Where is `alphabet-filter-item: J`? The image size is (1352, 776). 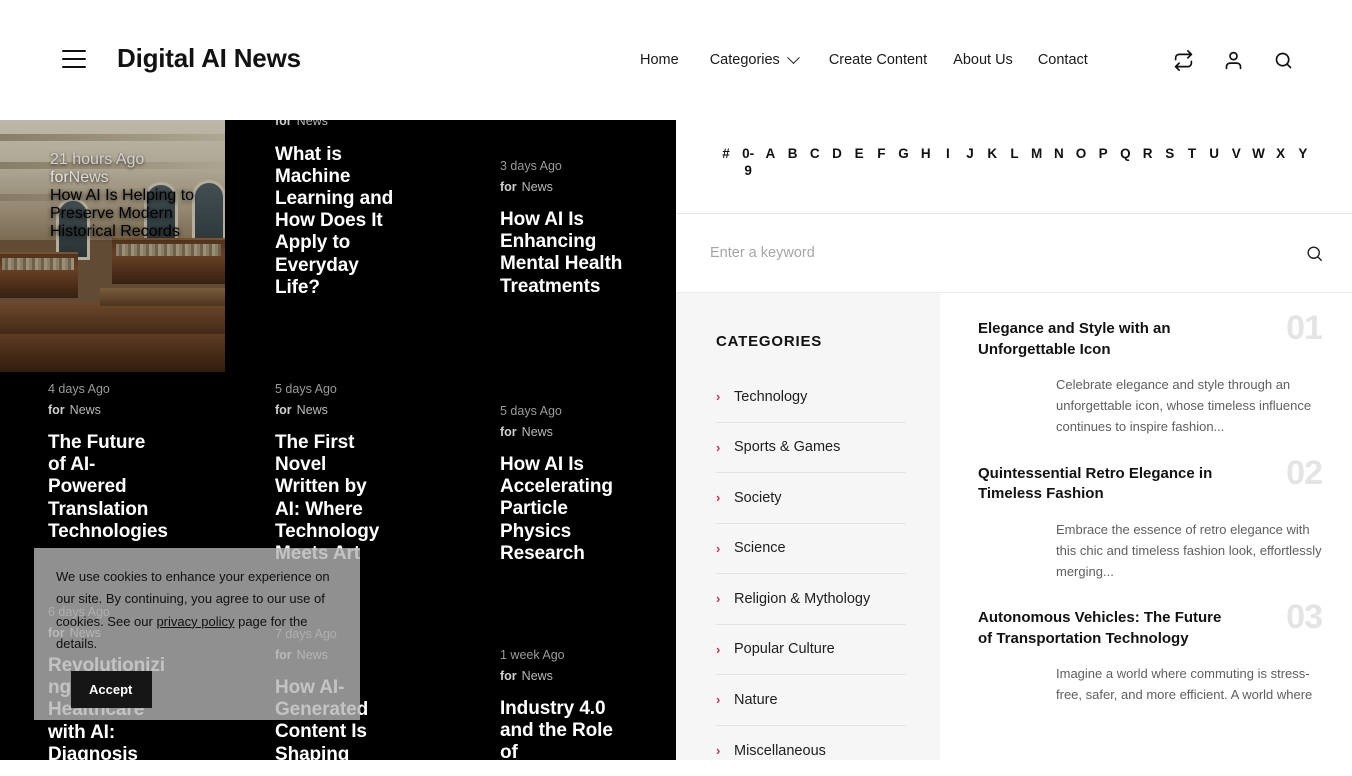
alphabet-filter-item: J is located at coordinates (970, 154).